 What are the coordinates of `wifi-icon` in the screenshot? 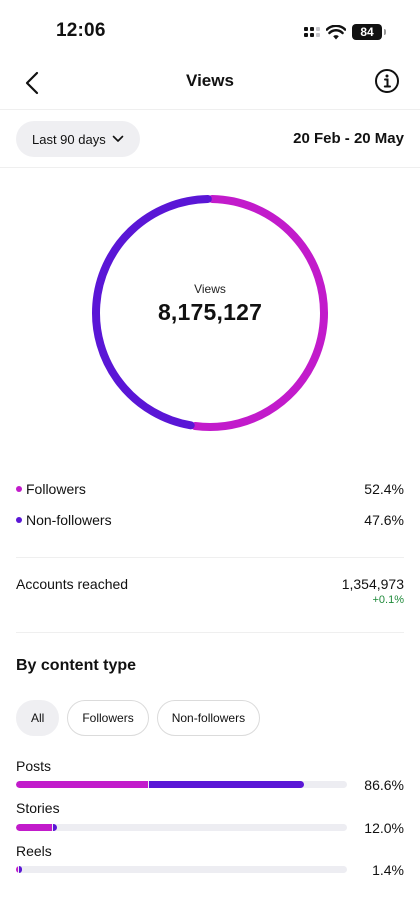 It's located at (336, 31).